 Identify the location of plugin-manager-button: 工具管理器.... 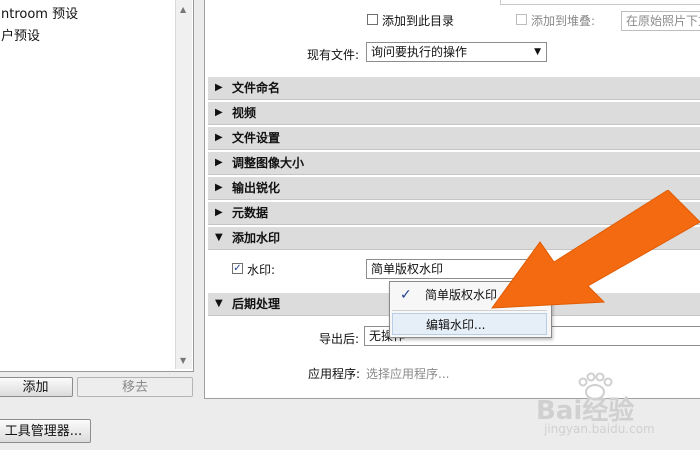
(45, 431).